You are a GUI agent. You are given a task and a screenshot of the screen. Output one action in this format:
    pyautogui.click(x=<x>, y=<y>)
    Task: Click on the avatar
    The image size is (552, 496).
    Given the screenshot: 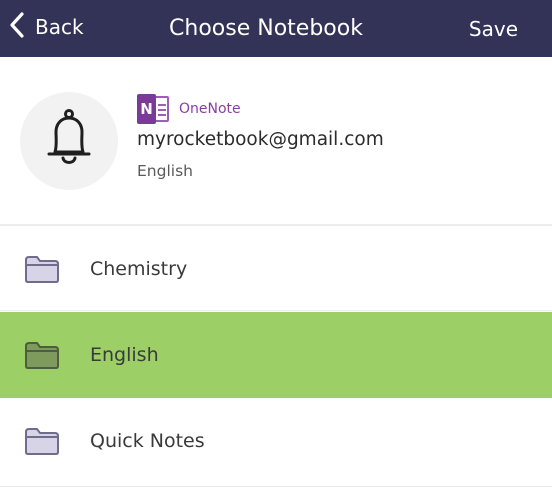 What is the action you would take?
    pyautogui.click(x=69, y=141)
    